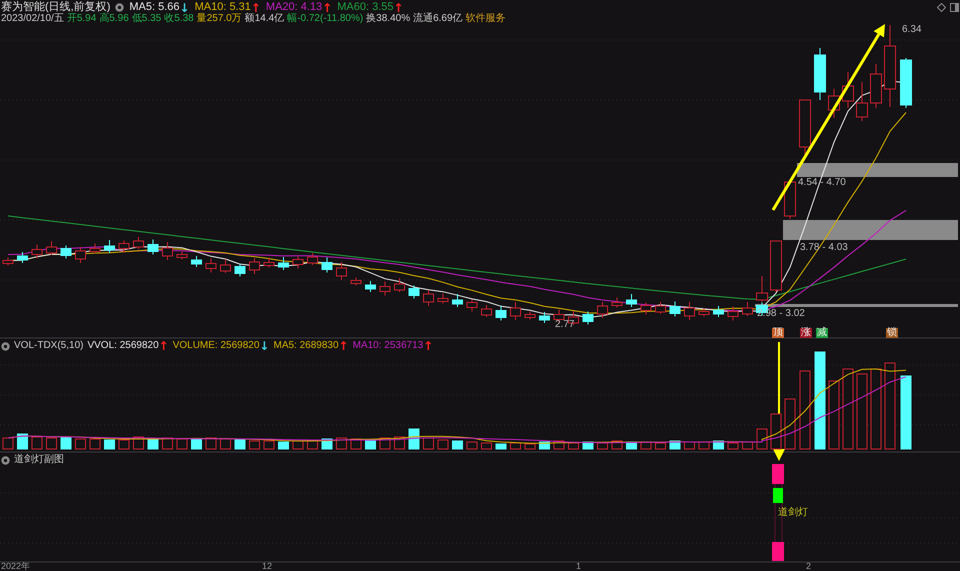 The width and height of the screenshot is (960, 571). What do you see at coordinates (954, 7) in the screenshot?
I see `panel-icon` at bounding box center [954, 7].